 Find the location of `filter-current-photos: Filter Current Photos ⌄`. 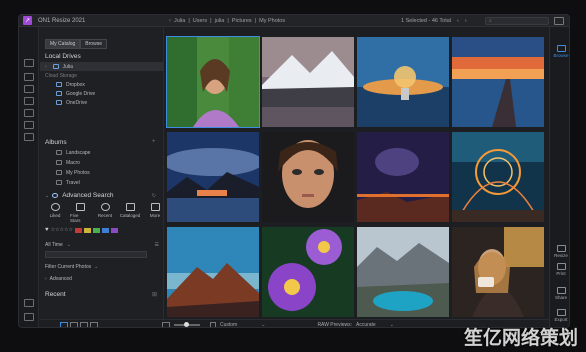

filter-current-photos: Filter Current Photos ⌄ is located at coordinates (102, 267).